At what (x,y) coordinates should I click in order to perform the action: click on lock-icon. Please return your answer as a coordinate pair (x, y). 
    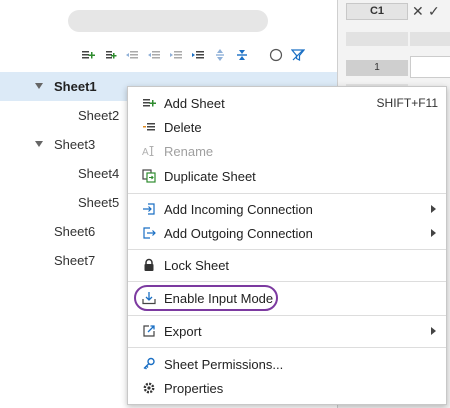
    Looking at the image, I should click on (149, 265).